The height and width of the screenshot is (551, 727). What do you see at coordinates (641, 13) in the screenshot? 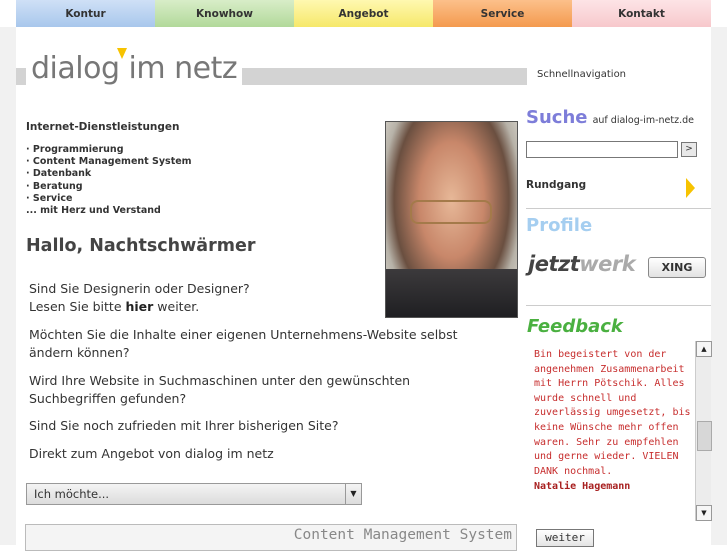
I see `nav-tab-kontakt: Kontakt` at bounding box center [641, 13].